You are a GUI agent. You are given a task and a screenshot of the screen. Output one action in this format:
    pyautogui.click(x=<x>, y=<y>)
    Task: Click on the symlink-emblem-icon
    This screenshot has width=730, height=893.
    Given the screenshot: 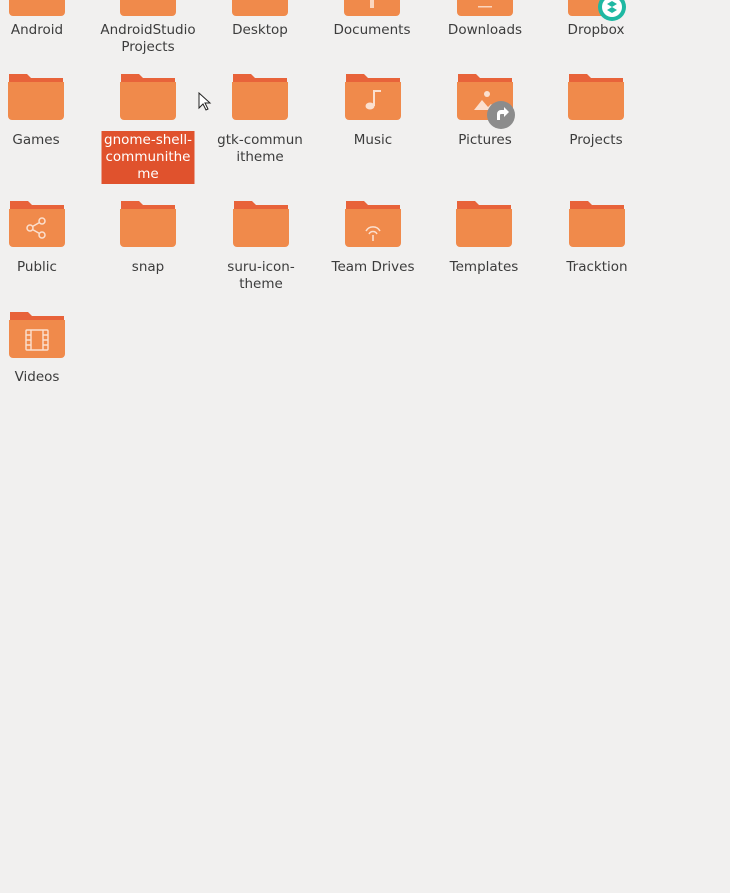 What is the action you would take?
    pyautogui.click(x=501, y=115)
    